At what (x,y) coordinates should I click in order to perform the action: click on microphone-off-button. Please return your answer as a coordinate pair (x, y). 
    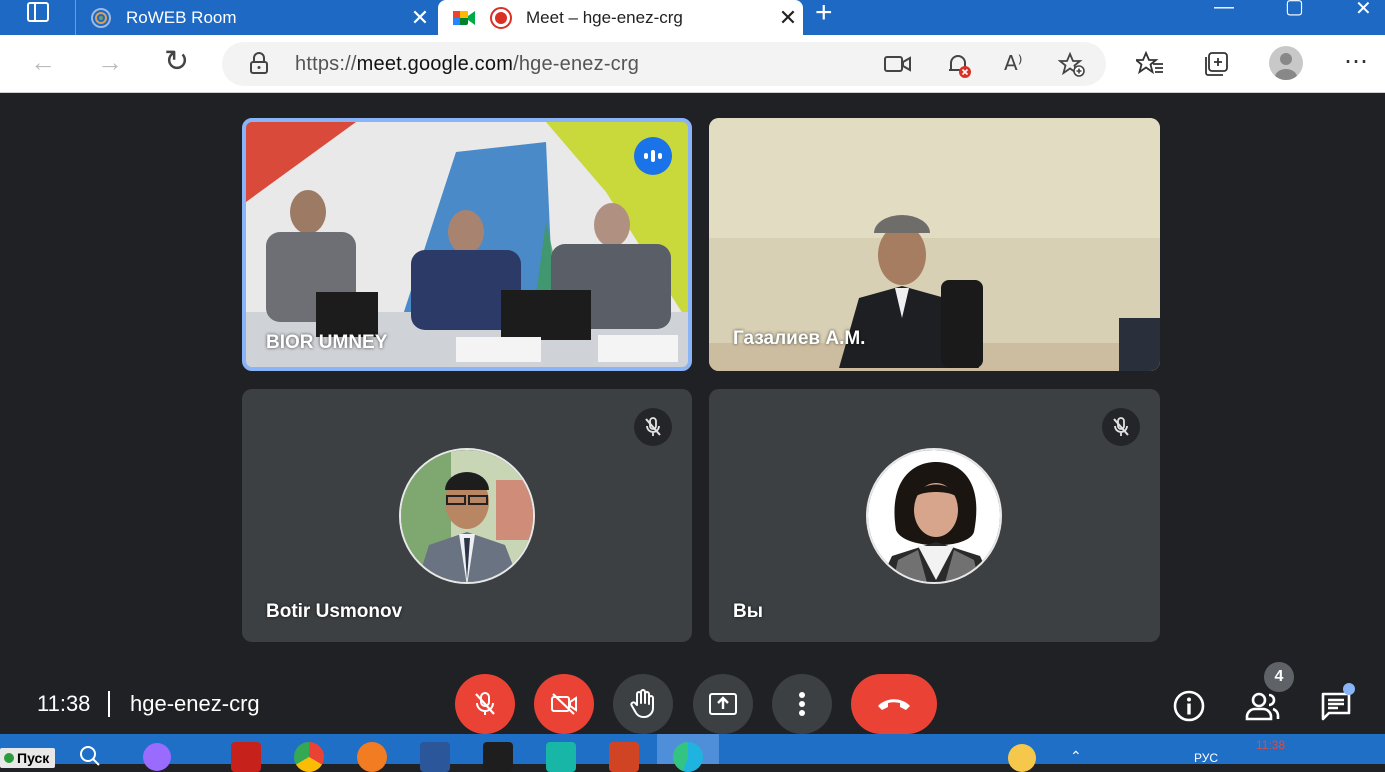
    Looking at the image, I should click on (485, 704).